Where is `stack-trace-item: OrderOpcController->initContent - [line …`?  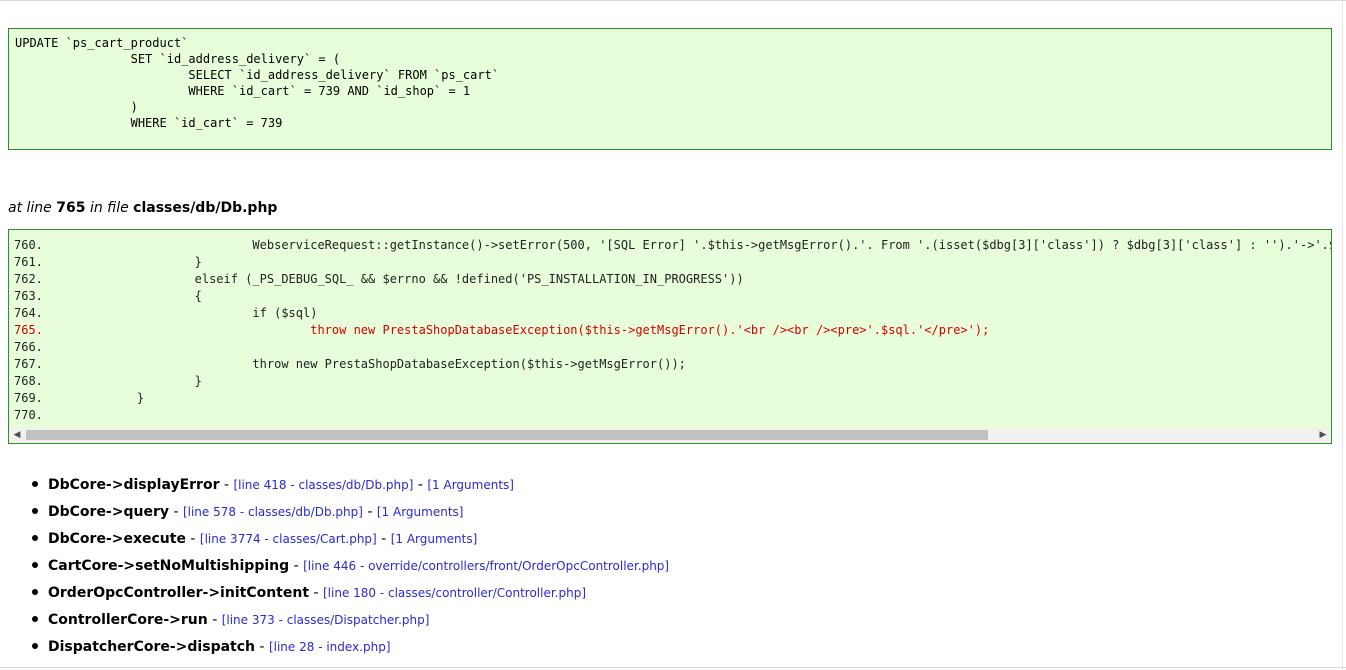
stack-trace-item: OrderOpcController->initContent - [line … is located at coordinates (349, 591).